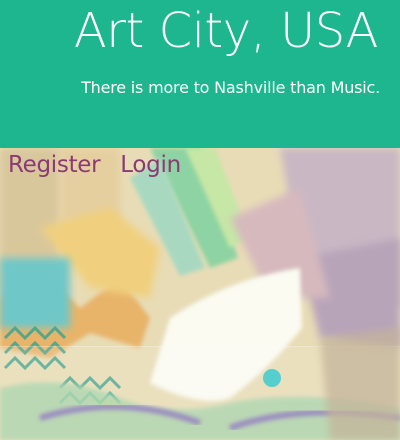  I want to click on site-title: Art City, USA, so click(226, 31).